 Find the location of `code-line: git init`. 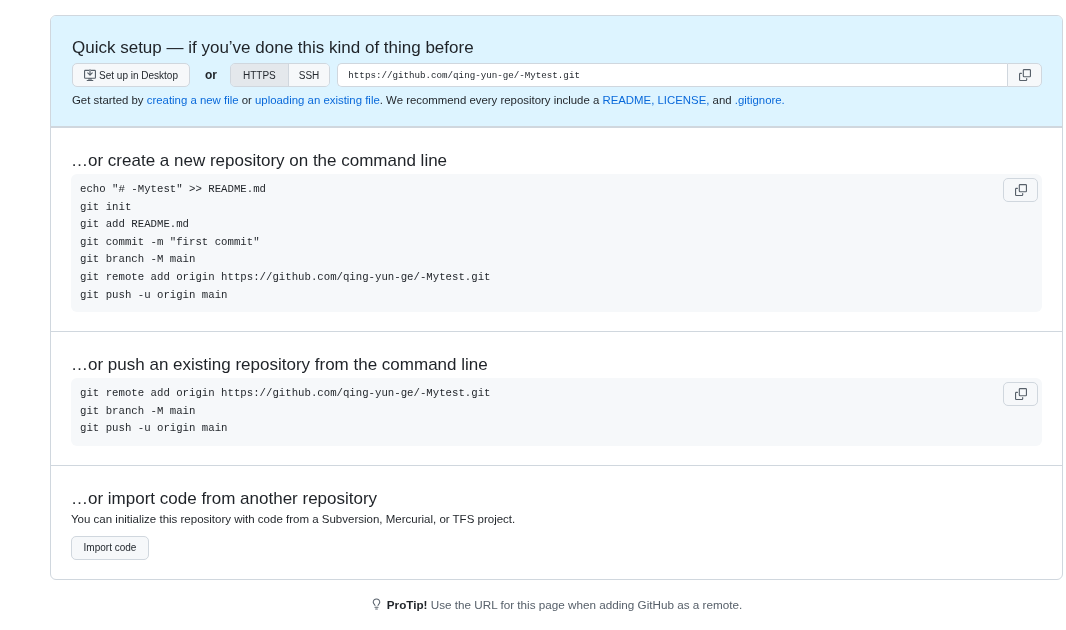

code-line: git init is located at coordinates (106, 207).